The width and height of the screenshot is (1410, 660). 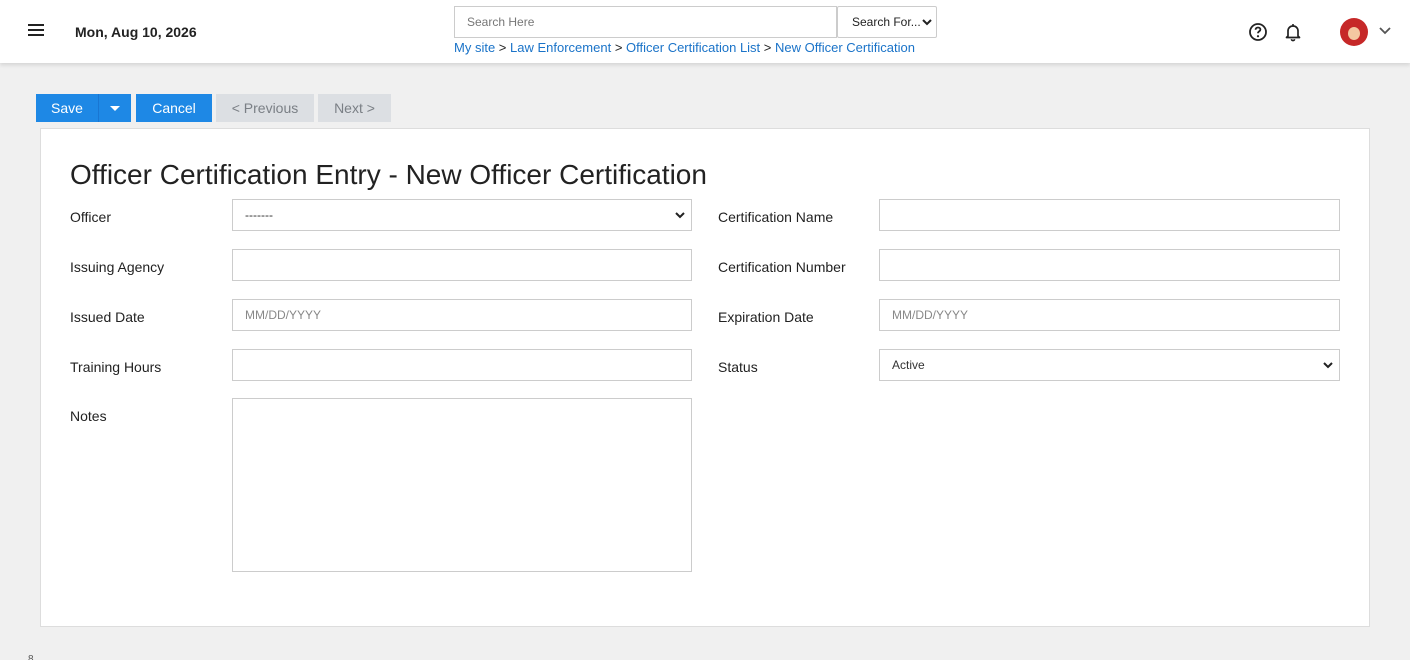 I want to click on avatar, so click(x=1354, y=32).